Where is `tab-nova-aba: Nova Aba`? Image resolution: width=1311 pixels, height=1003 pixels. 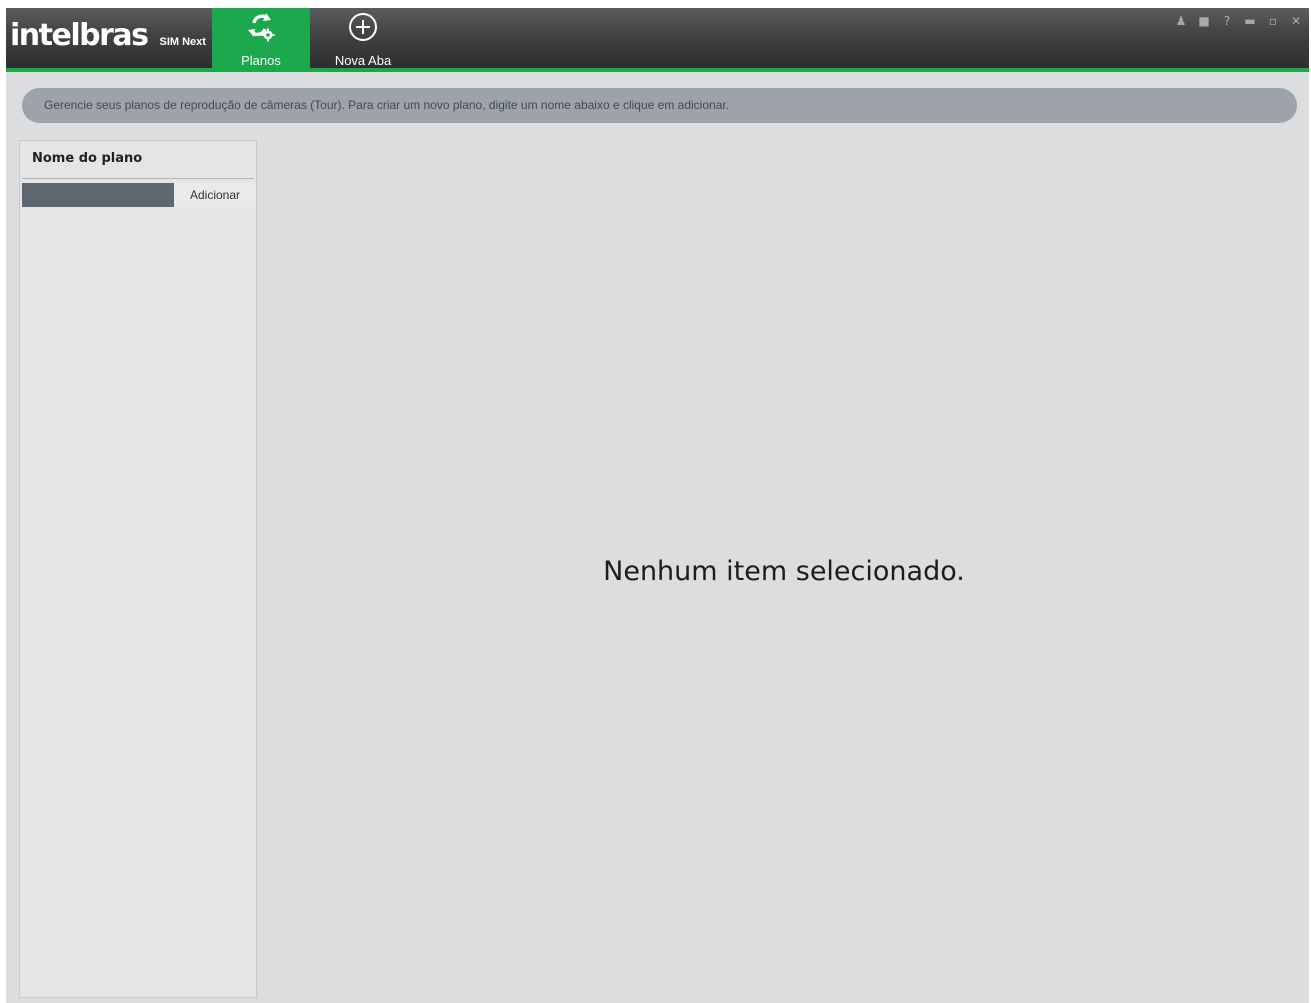
tab-nova-aba: Nova Aba is located at coordinates (363, 38).